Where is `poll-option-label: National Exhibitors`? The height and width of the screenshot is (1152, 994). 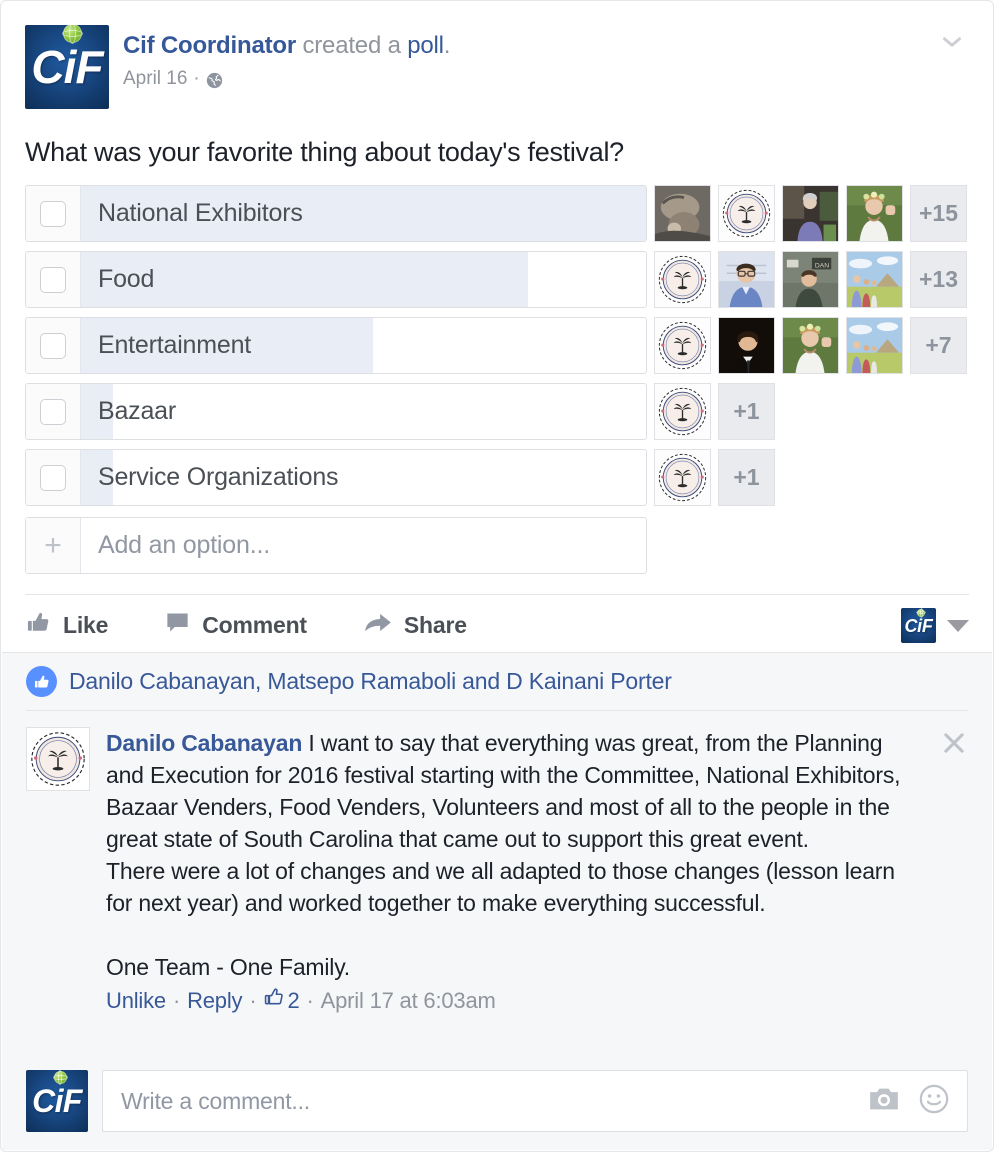
poll-option-label: National Exhibitors is located at coordinates (200, 213).